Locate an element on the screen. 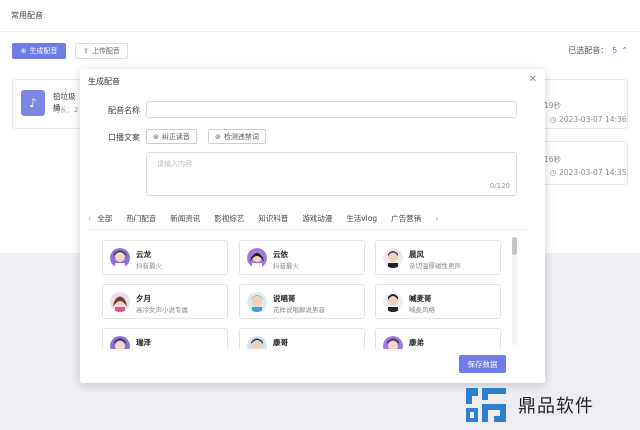 This screenshot has width=640, height=430. tab-ads: 广告营销 is located at coordinates (406, 218).